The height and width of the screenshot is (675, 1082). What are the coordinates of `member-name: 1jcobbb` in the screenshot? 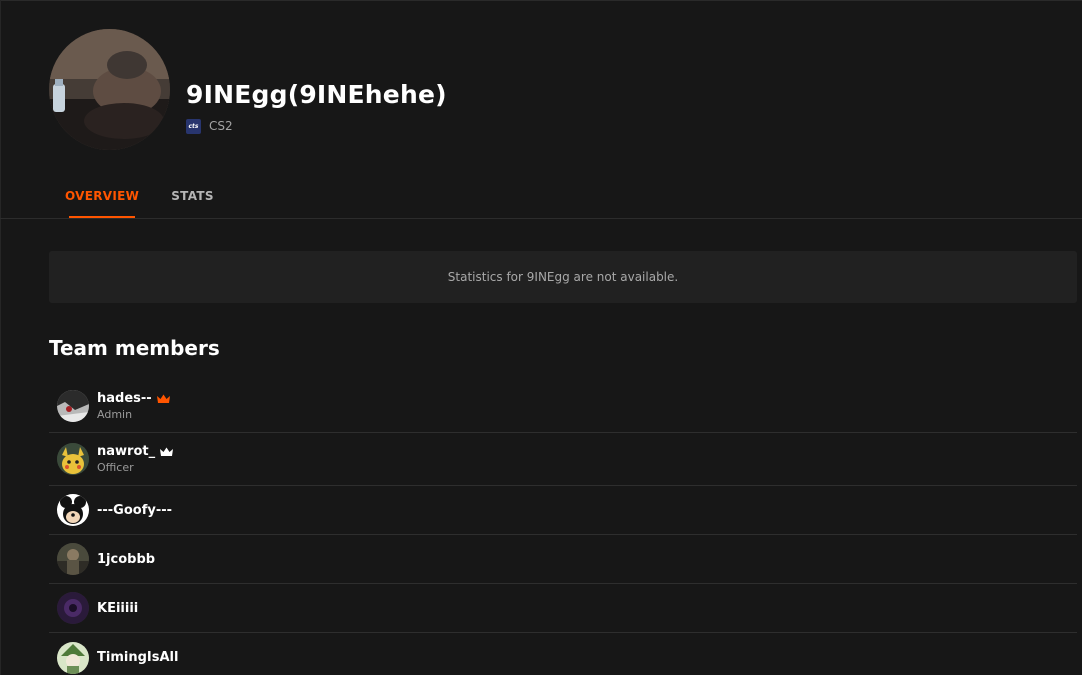 It's located at (126, 559).